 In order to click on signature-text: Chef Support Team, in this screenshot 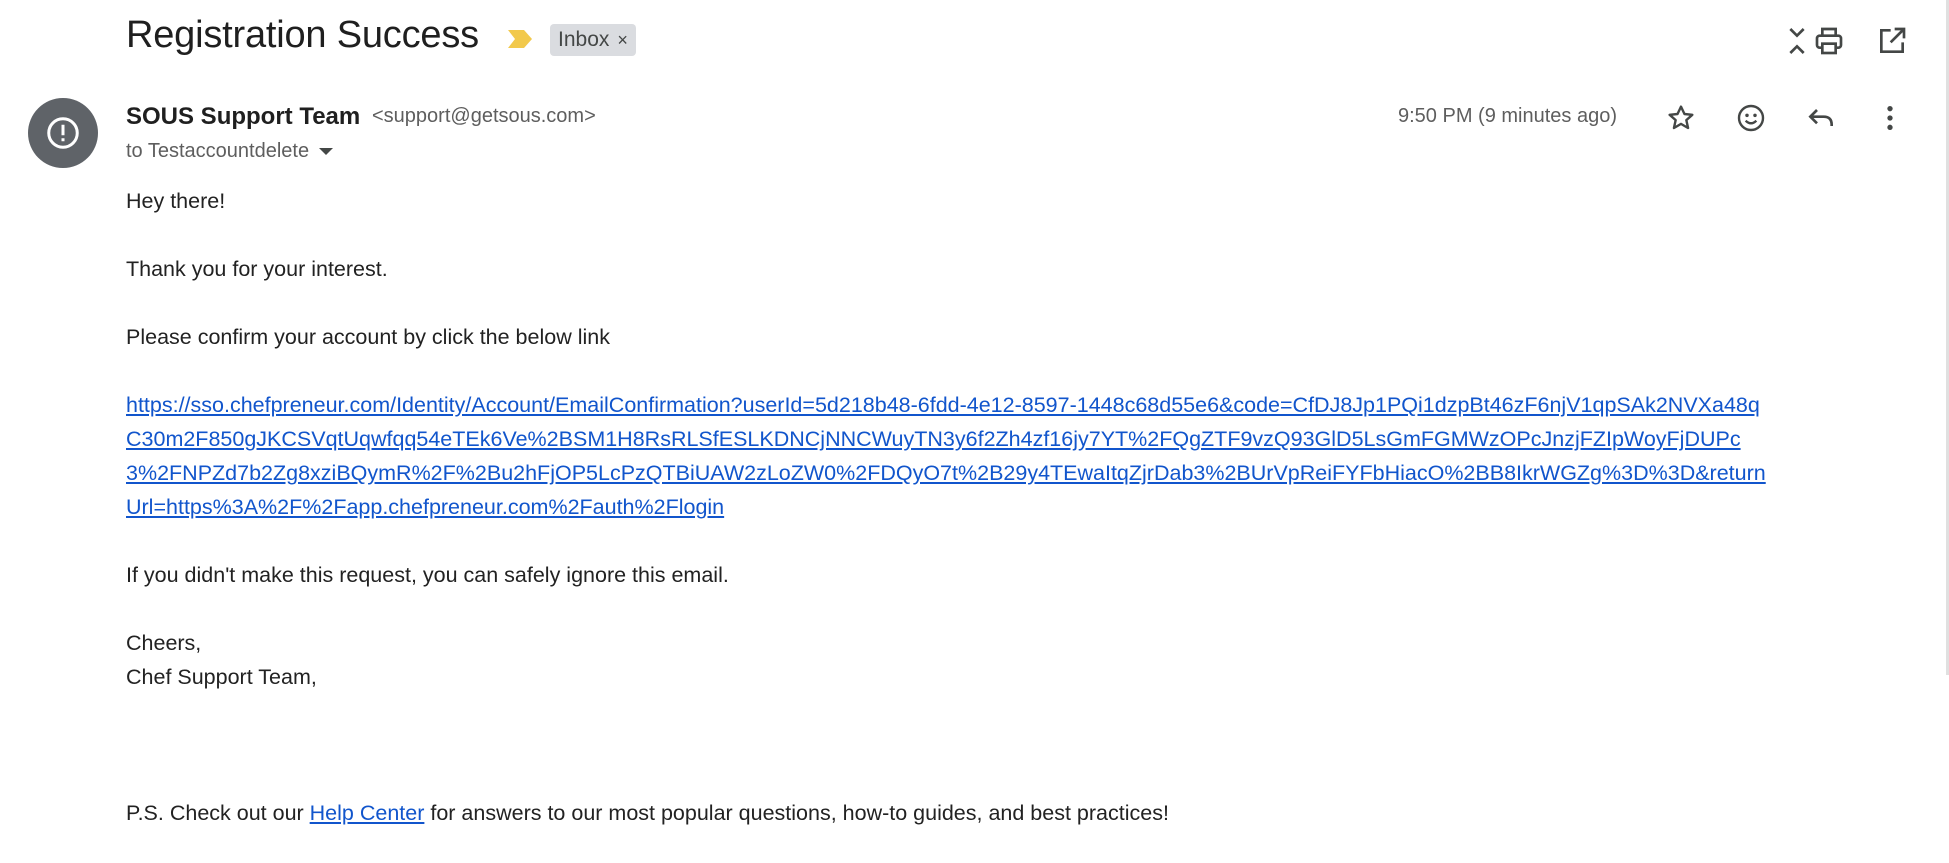, I will do `click(221, 677)`.